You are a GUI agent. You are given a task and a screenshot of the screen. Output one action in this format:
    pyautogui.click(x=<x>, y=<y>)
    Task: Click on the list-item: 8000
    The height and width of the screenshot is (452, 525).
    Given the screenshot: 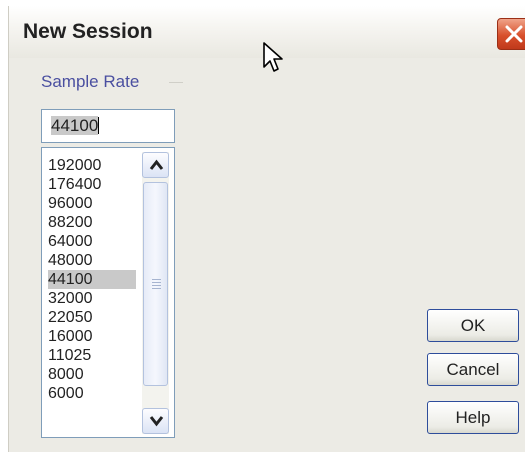 What is the action you would take?
    pyautogui.click(x=92, y=374)
    